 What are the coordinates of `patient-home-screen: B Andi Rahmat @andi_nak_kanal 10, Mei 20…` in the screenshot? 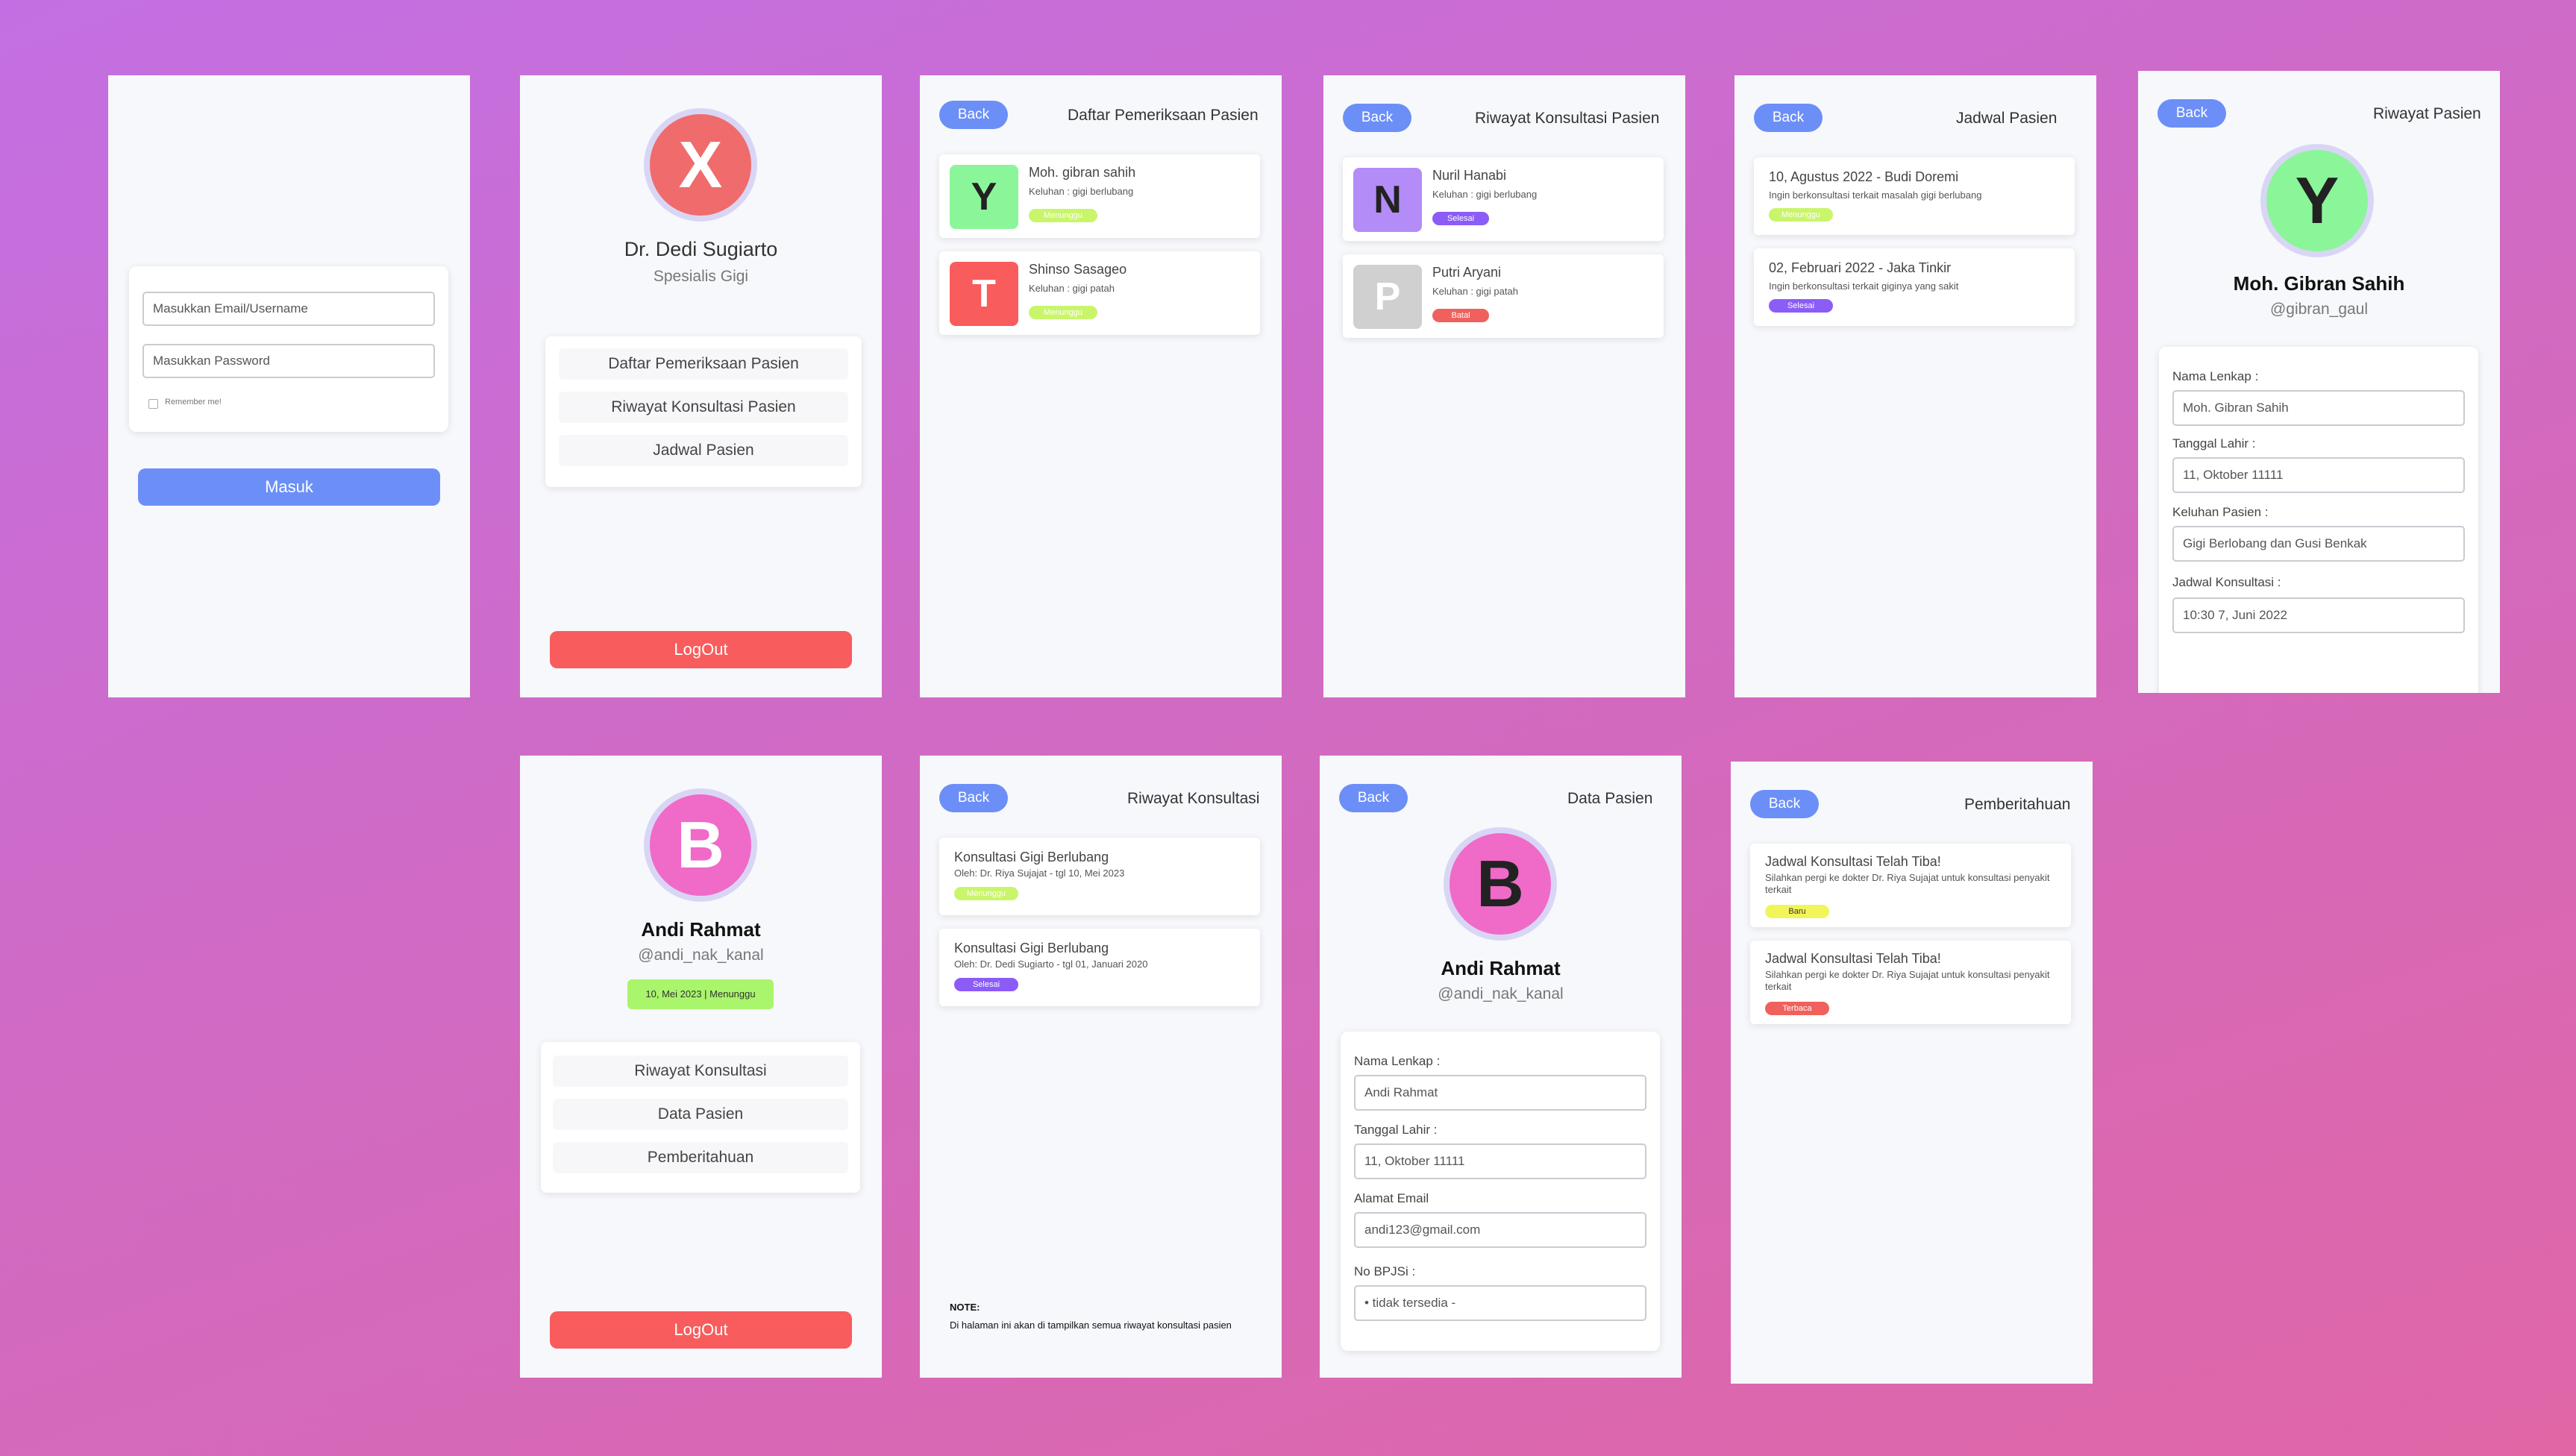 It's located at (701, 1067).